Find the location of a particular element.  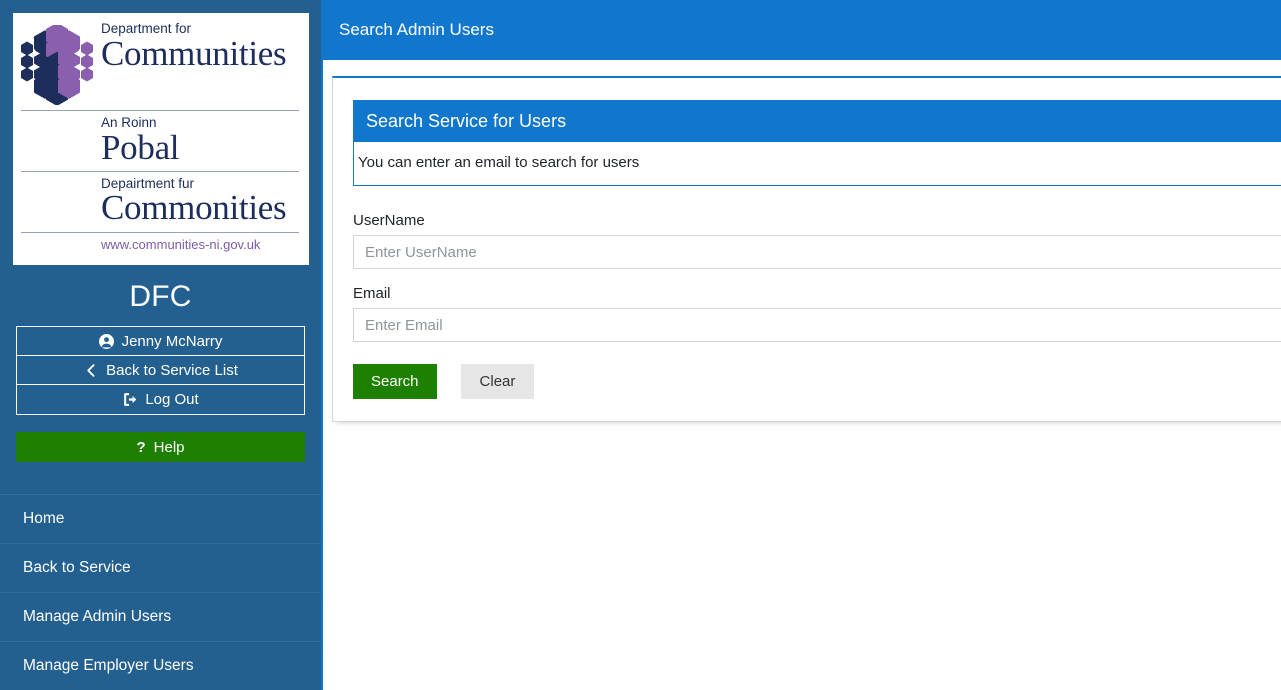

search-button: Search is located at coordinates (395, 381).